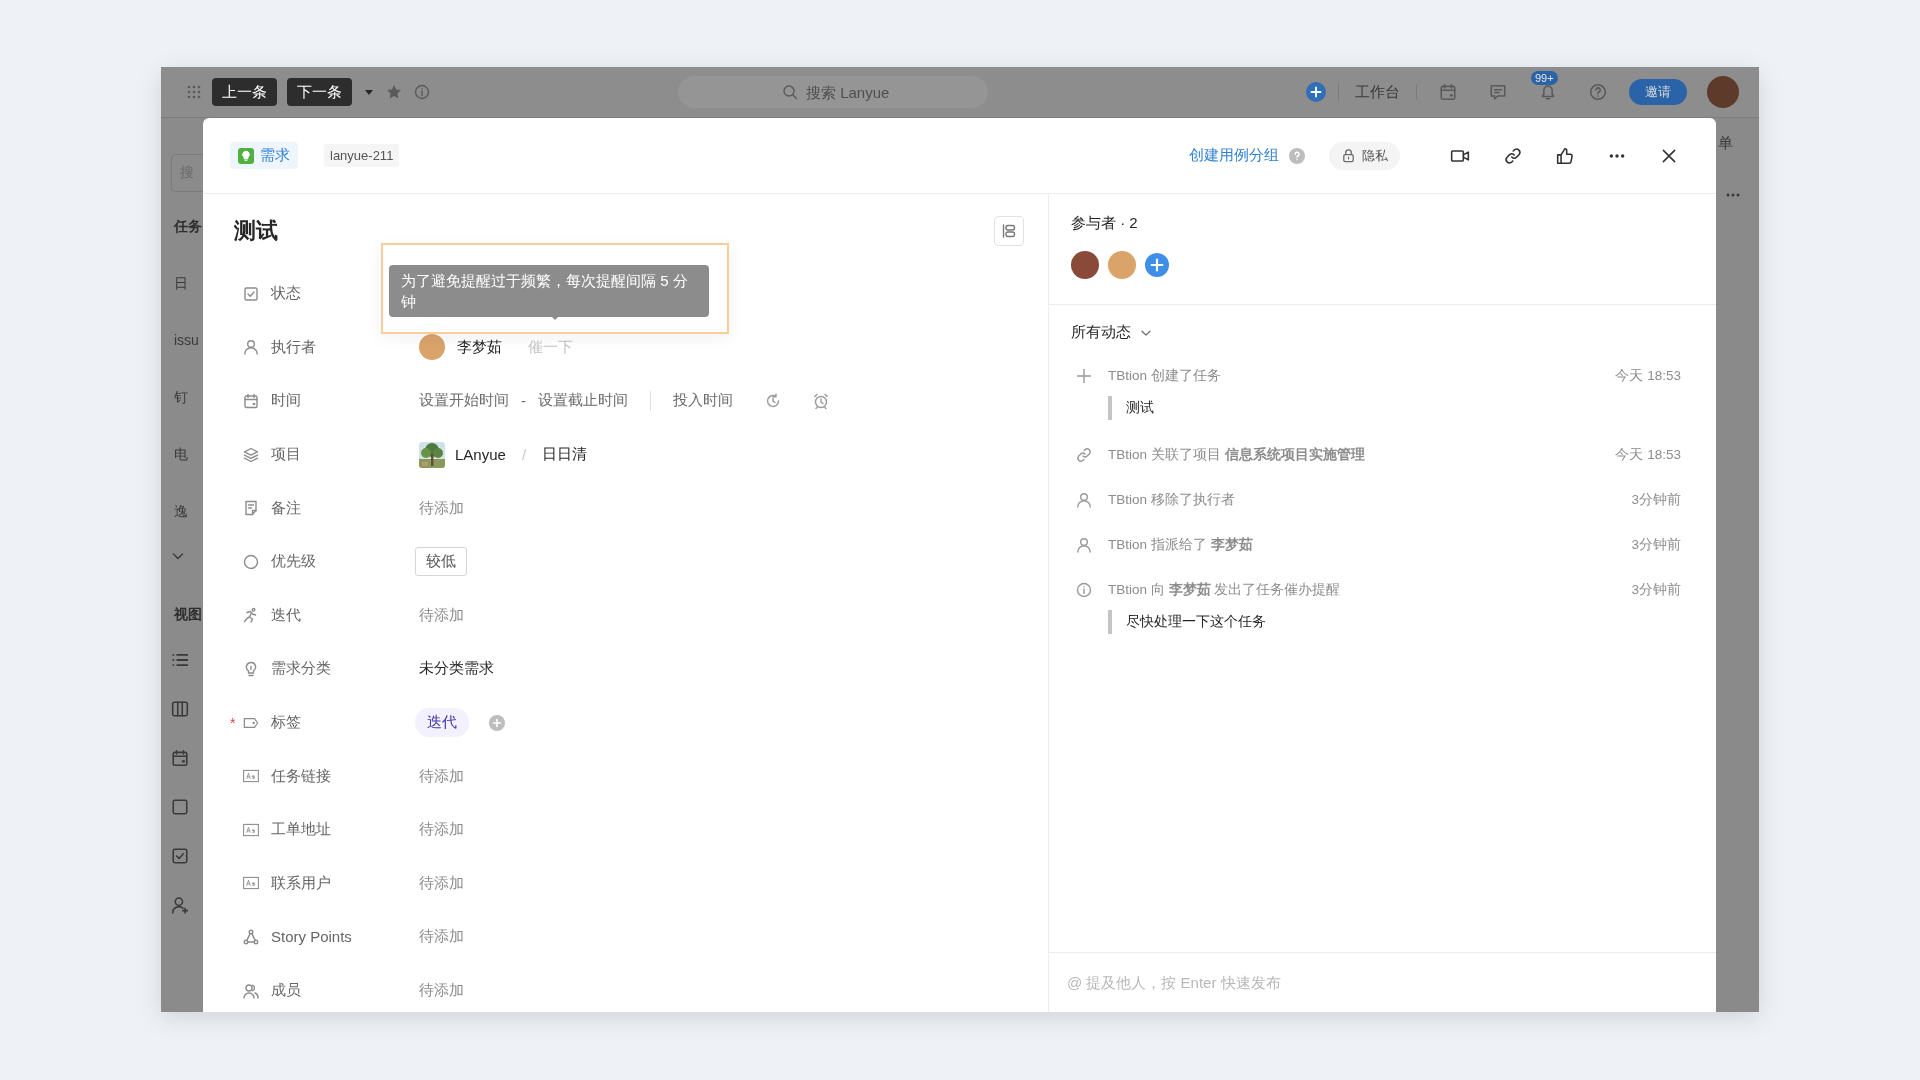  Describe the element at coordinates (251, 936) in the screenshot. I see `nodes-icon` at that location.